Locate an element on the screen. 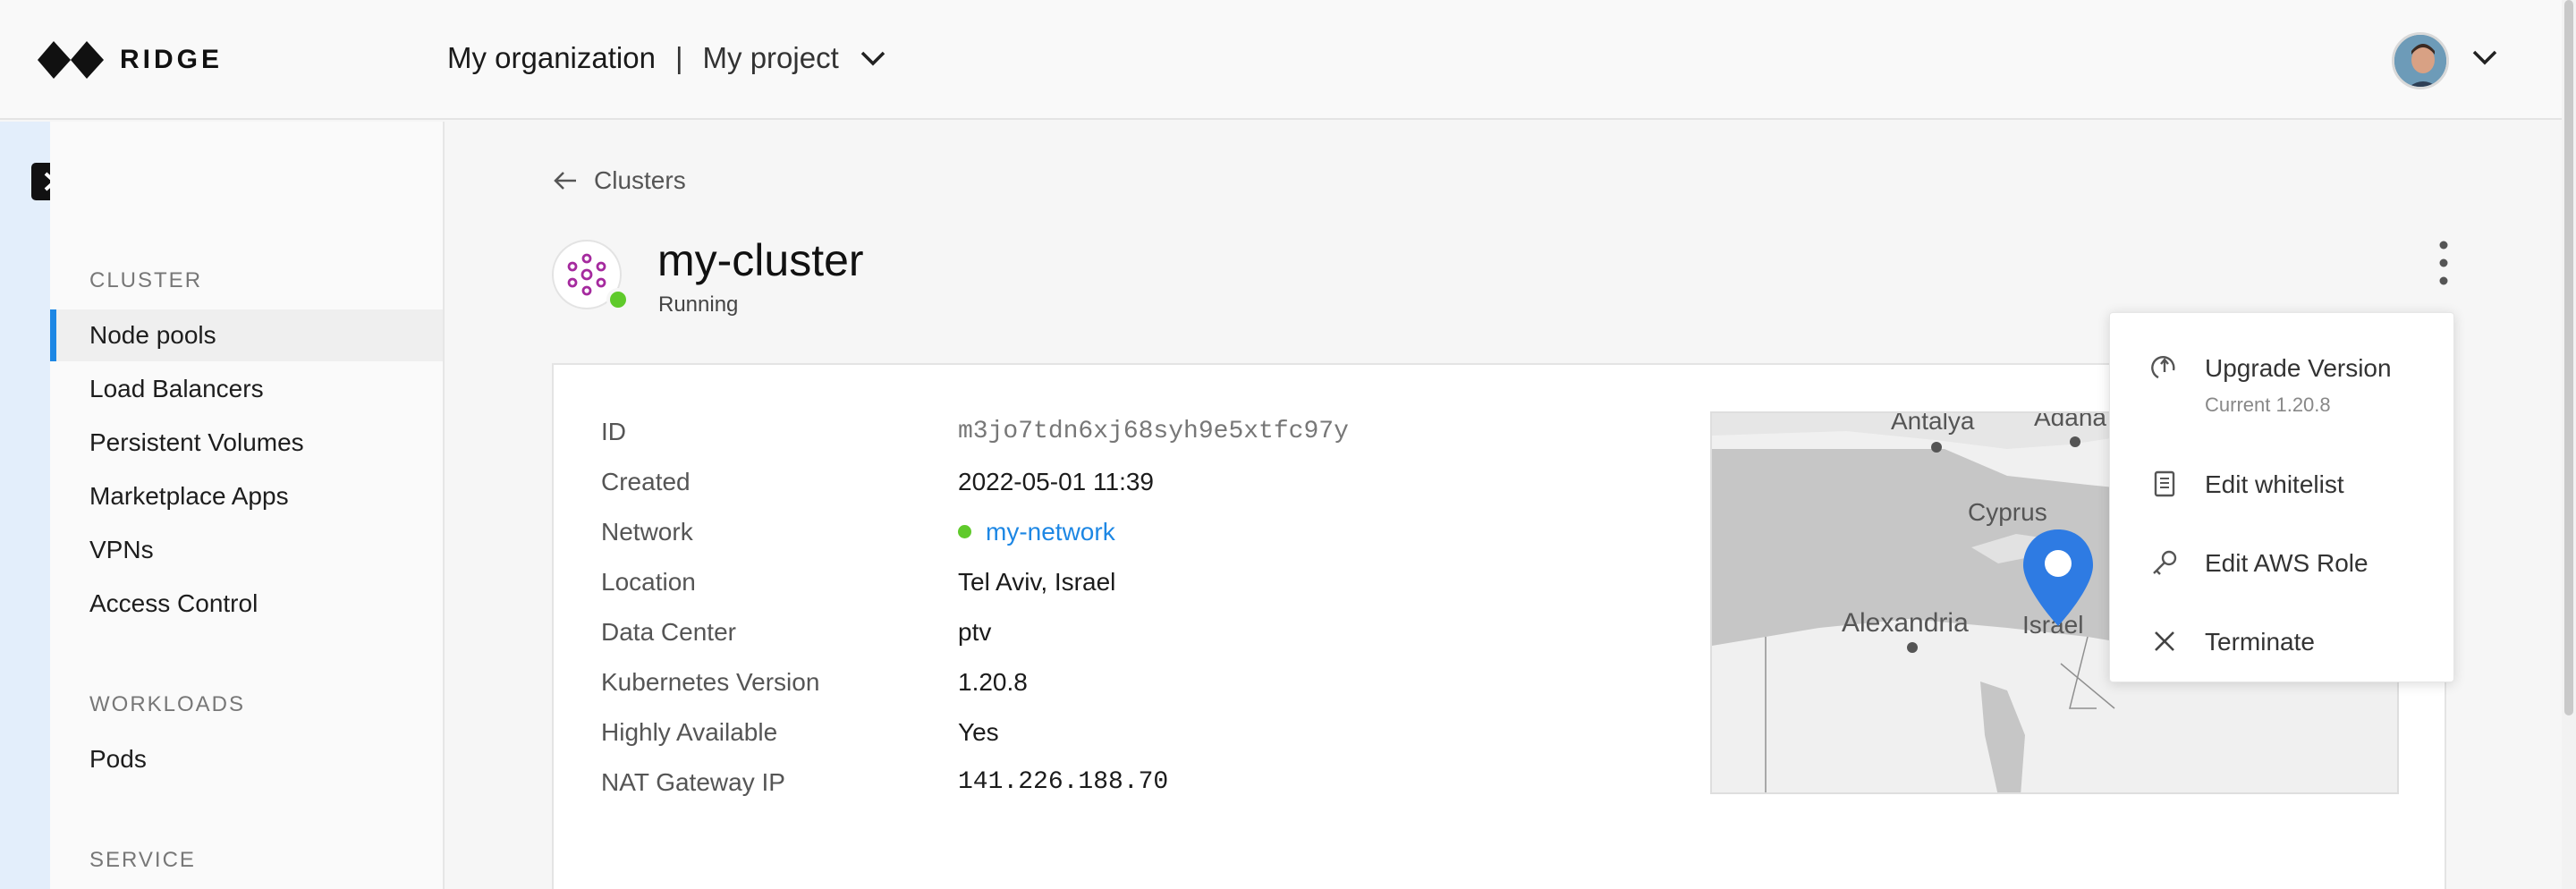 Image resolution: width=2576 pixels, height=889 pixels. menu-item-edit-whitelist: Edit whitelist is located at coordinates (2281, 483).